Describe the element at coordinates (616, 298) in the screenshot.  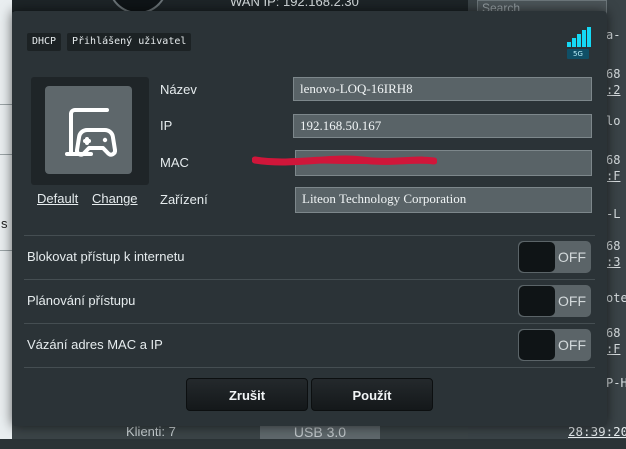
I see `list-item: ote` at that location.